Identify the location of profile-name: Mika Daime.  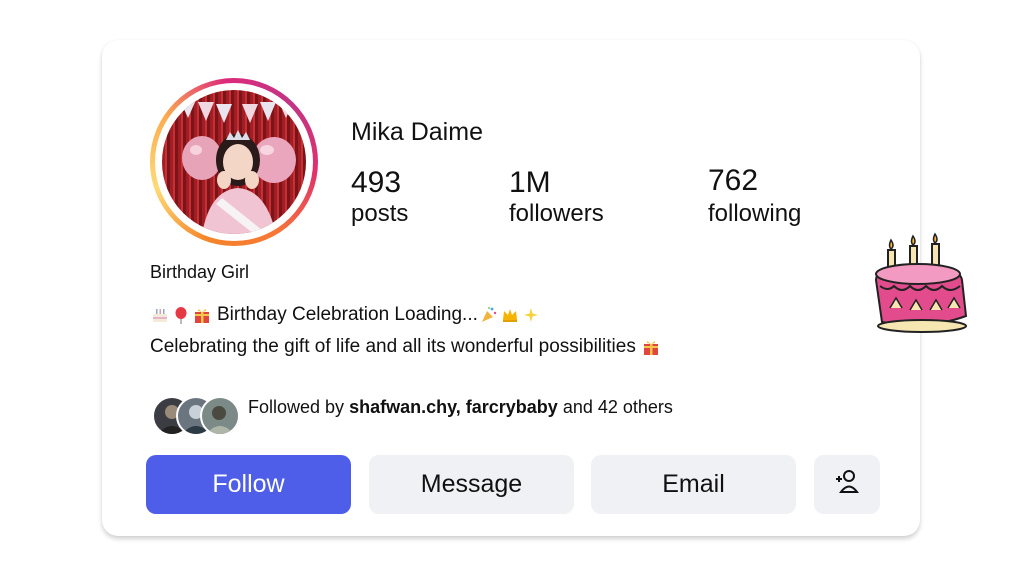
(417, 132).